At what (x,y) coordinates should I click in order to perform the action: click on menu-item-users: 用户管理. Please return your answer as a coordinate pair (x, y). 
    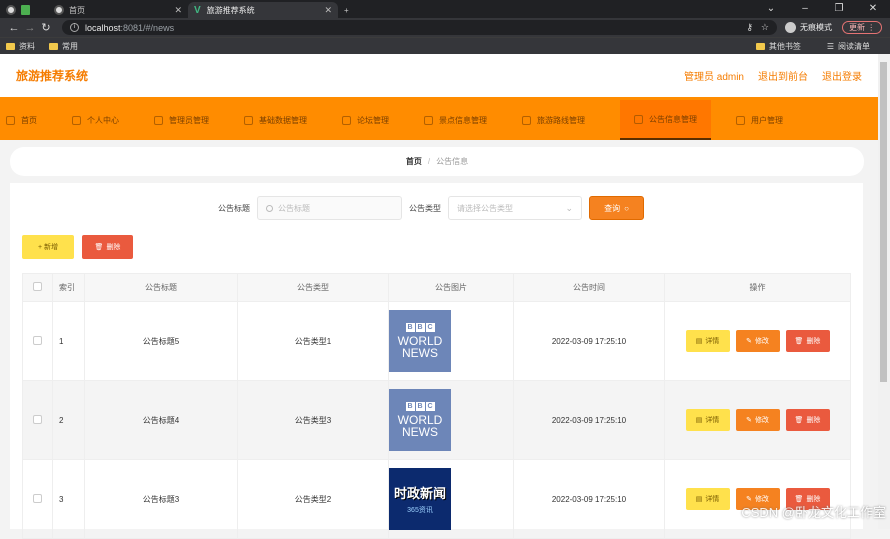
    Looking at the image, I should click on (759, 120).